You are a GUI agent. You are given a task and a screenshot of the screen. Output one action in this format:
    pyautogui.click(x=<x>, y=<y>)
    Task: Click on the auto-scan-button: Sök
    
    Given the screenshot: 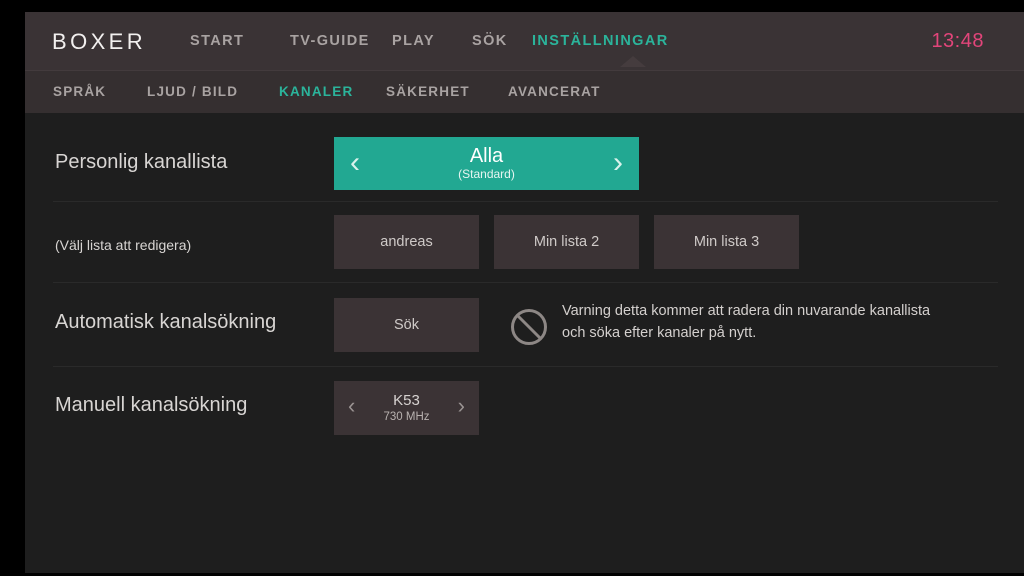 What is the action you would take?
    pyautogui.click(x=406, y=325)
    